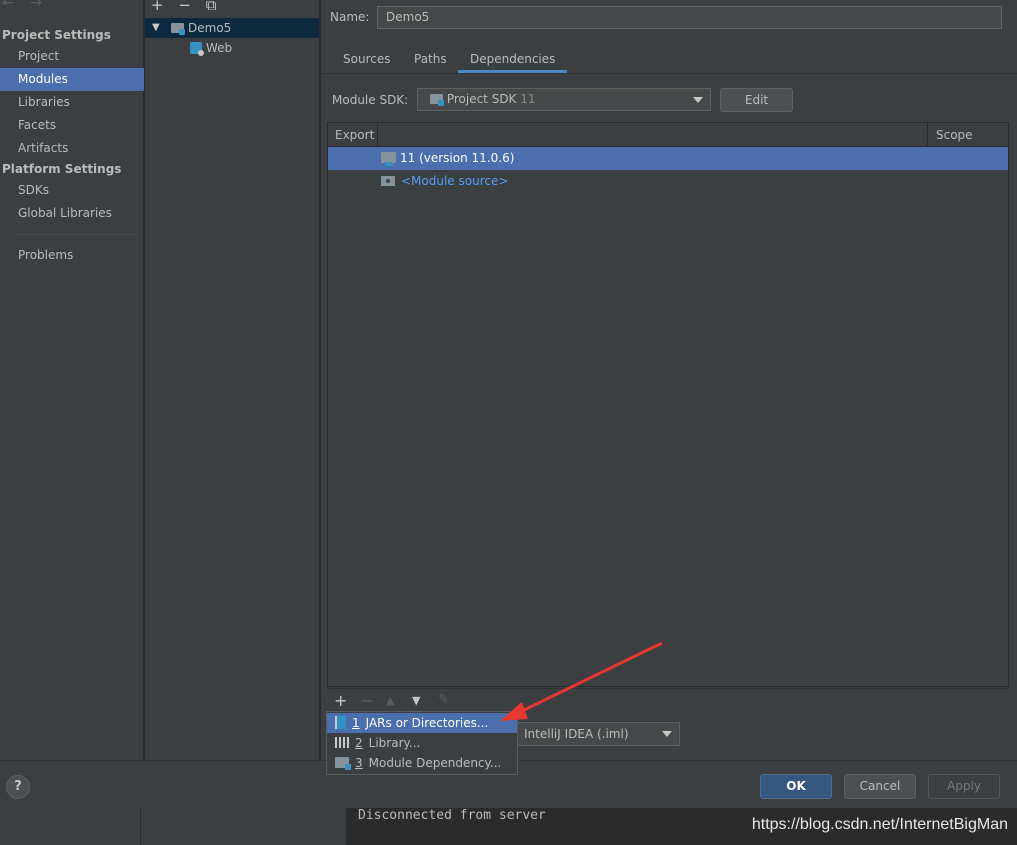 The height and width of the screenshot is (845, 1017). I want to click on tab-paths: Paths, so click(430, 59).